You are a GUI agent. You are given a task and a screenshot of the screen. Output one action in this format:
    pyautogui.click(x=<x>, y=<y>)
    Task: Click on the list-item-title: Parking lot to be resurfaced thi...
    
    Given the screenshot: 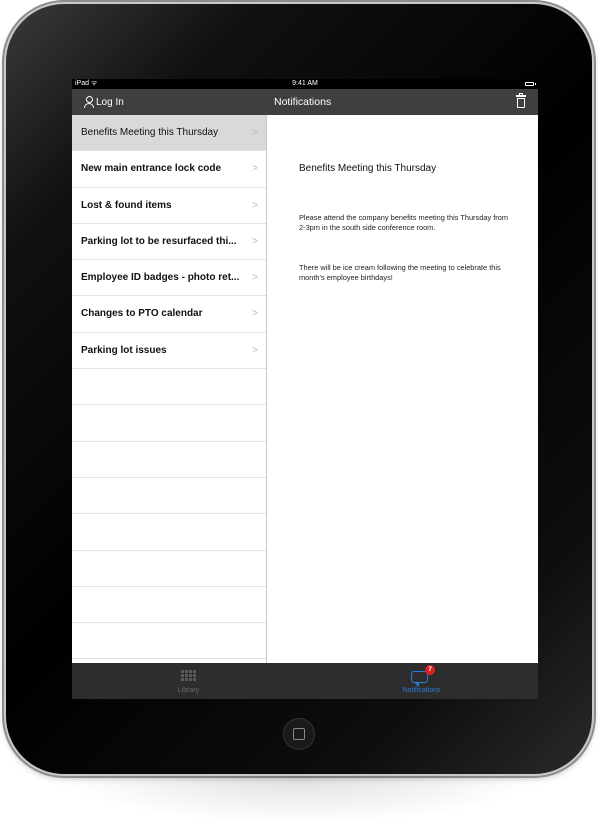 What is the action you would take?
    pyautogui.click(x=159, y=241)
    